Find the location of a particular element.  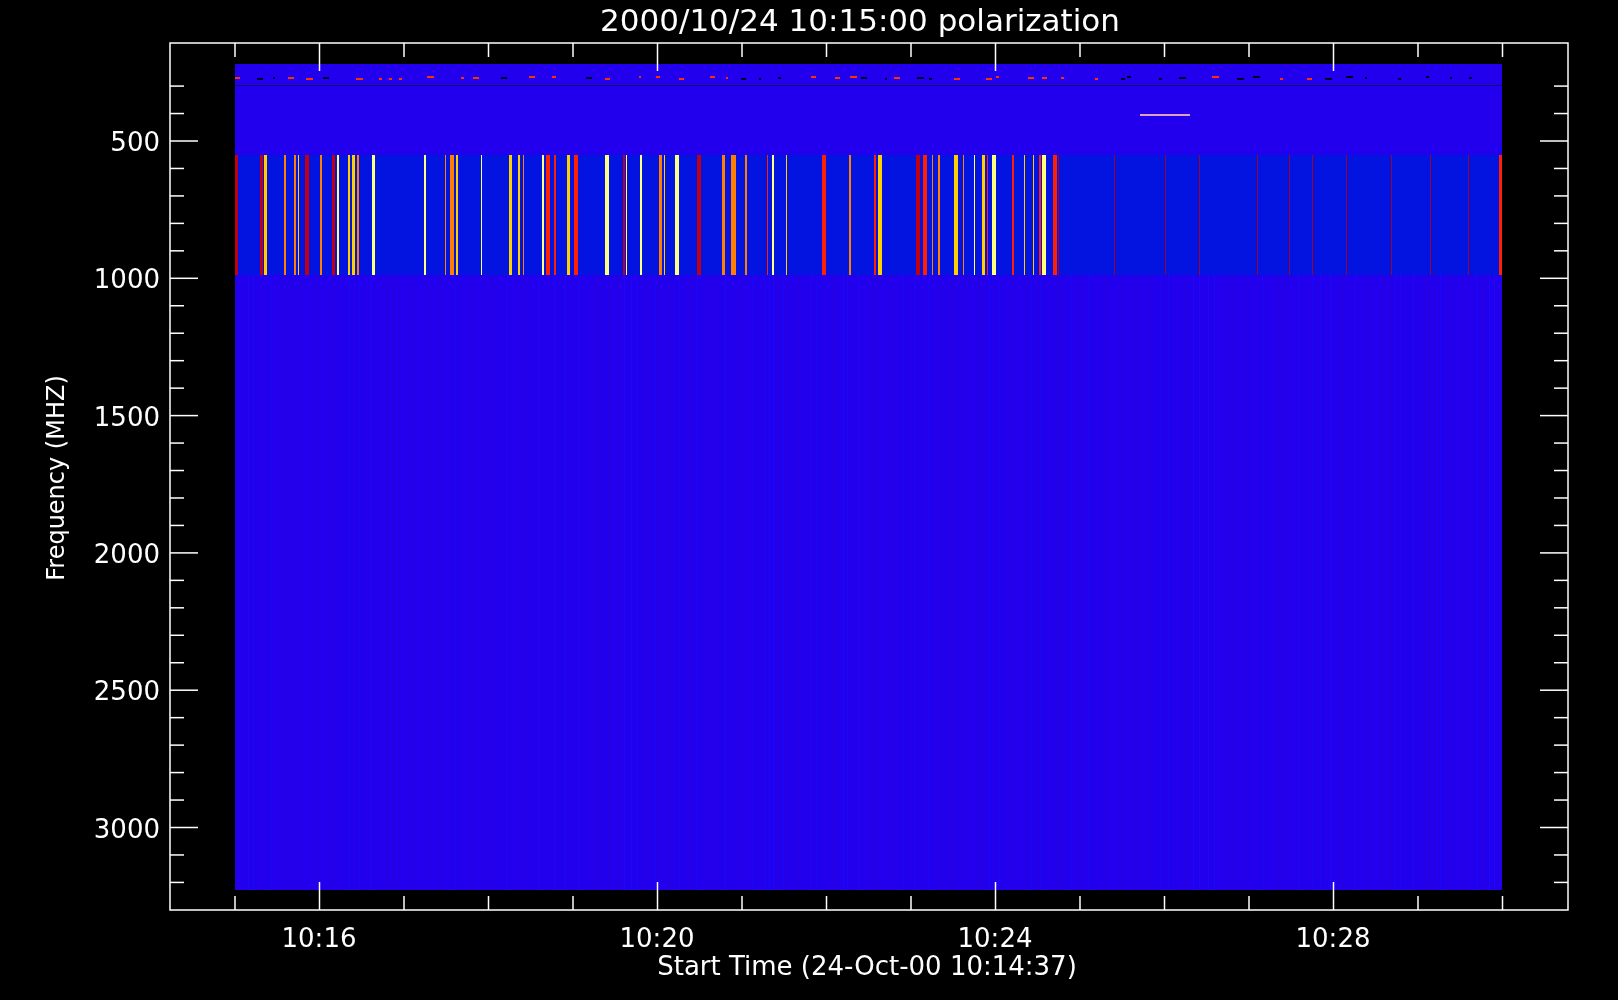

axis-tick-label: 10:16 is located at coordinates (319, 938).